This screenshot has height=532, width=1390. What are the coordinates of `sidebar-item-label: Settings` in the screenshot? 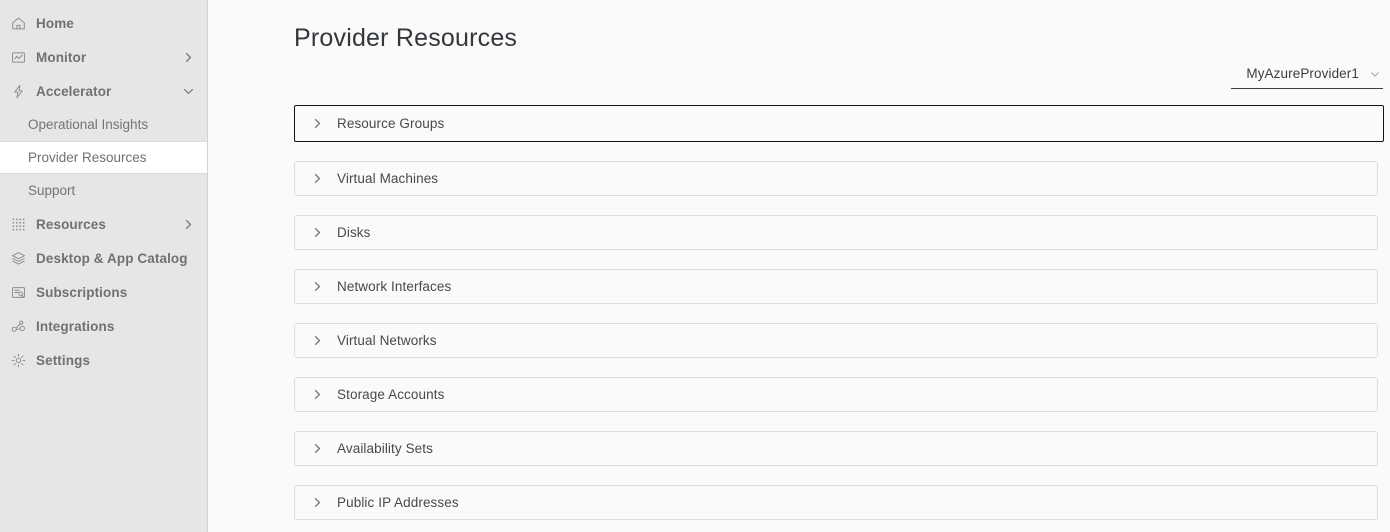 It's located at (63, 360).